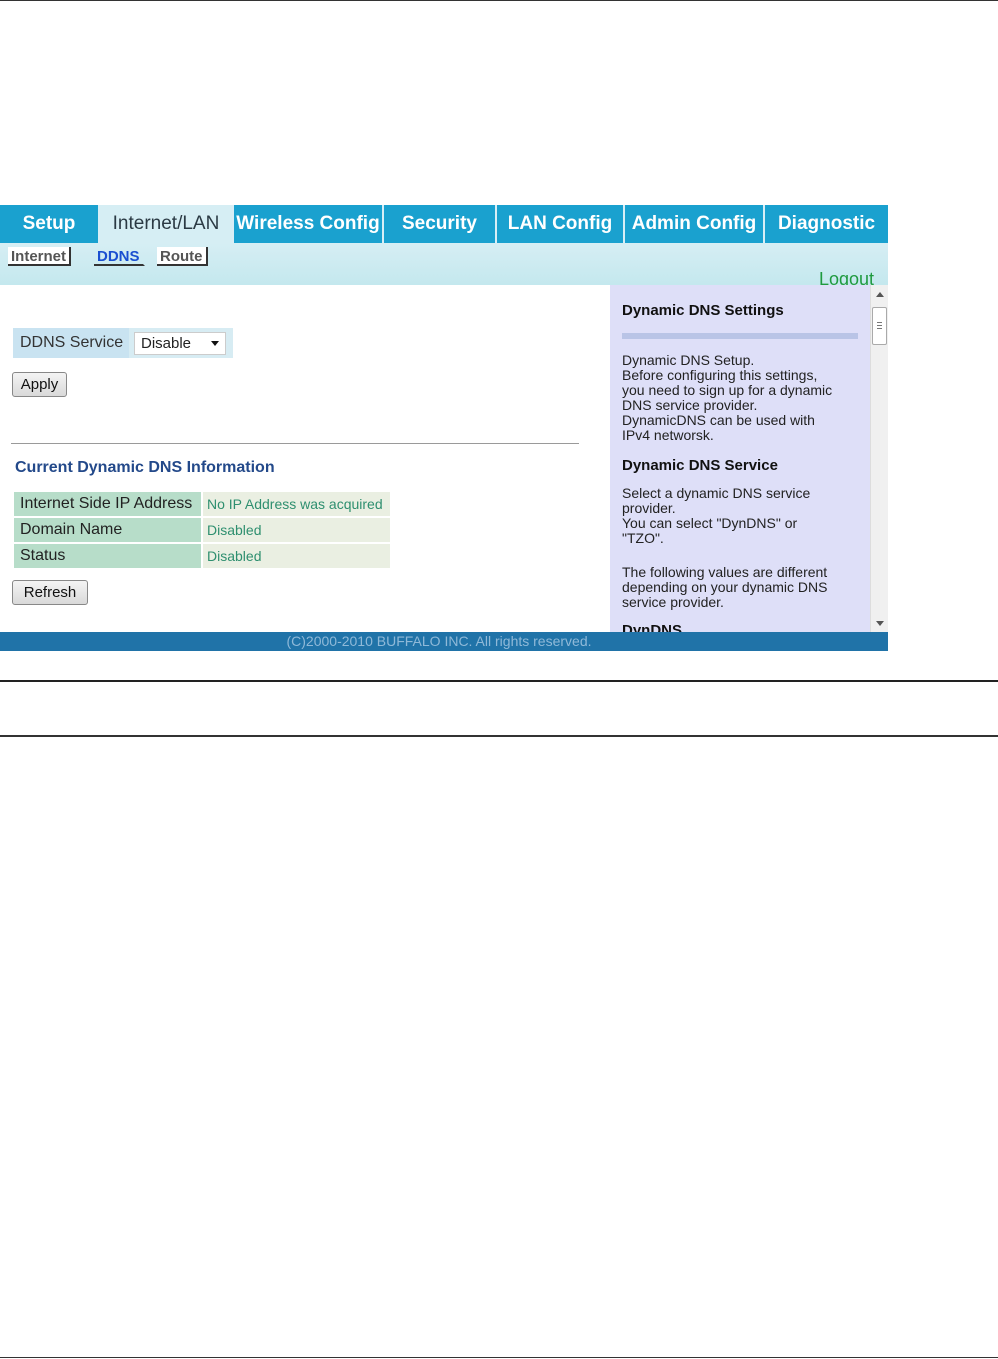  Describe the element at coordinates (40, 256) in the screenshot. I see `subtab-internet: Internet` at that location.